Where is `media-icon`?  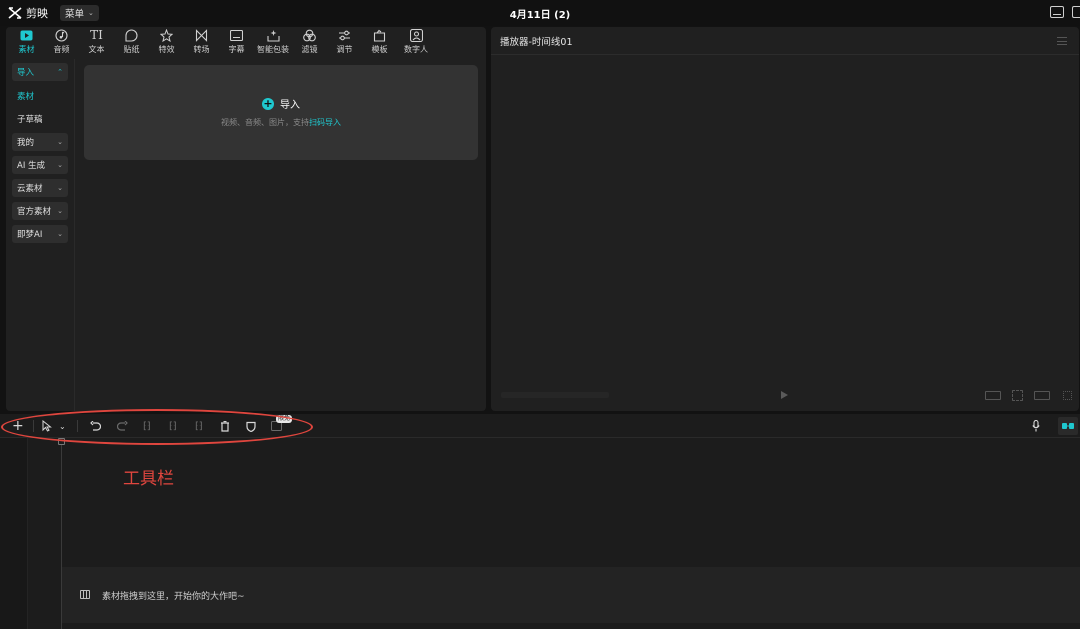 media-icon is located at coordinates (27, 35).